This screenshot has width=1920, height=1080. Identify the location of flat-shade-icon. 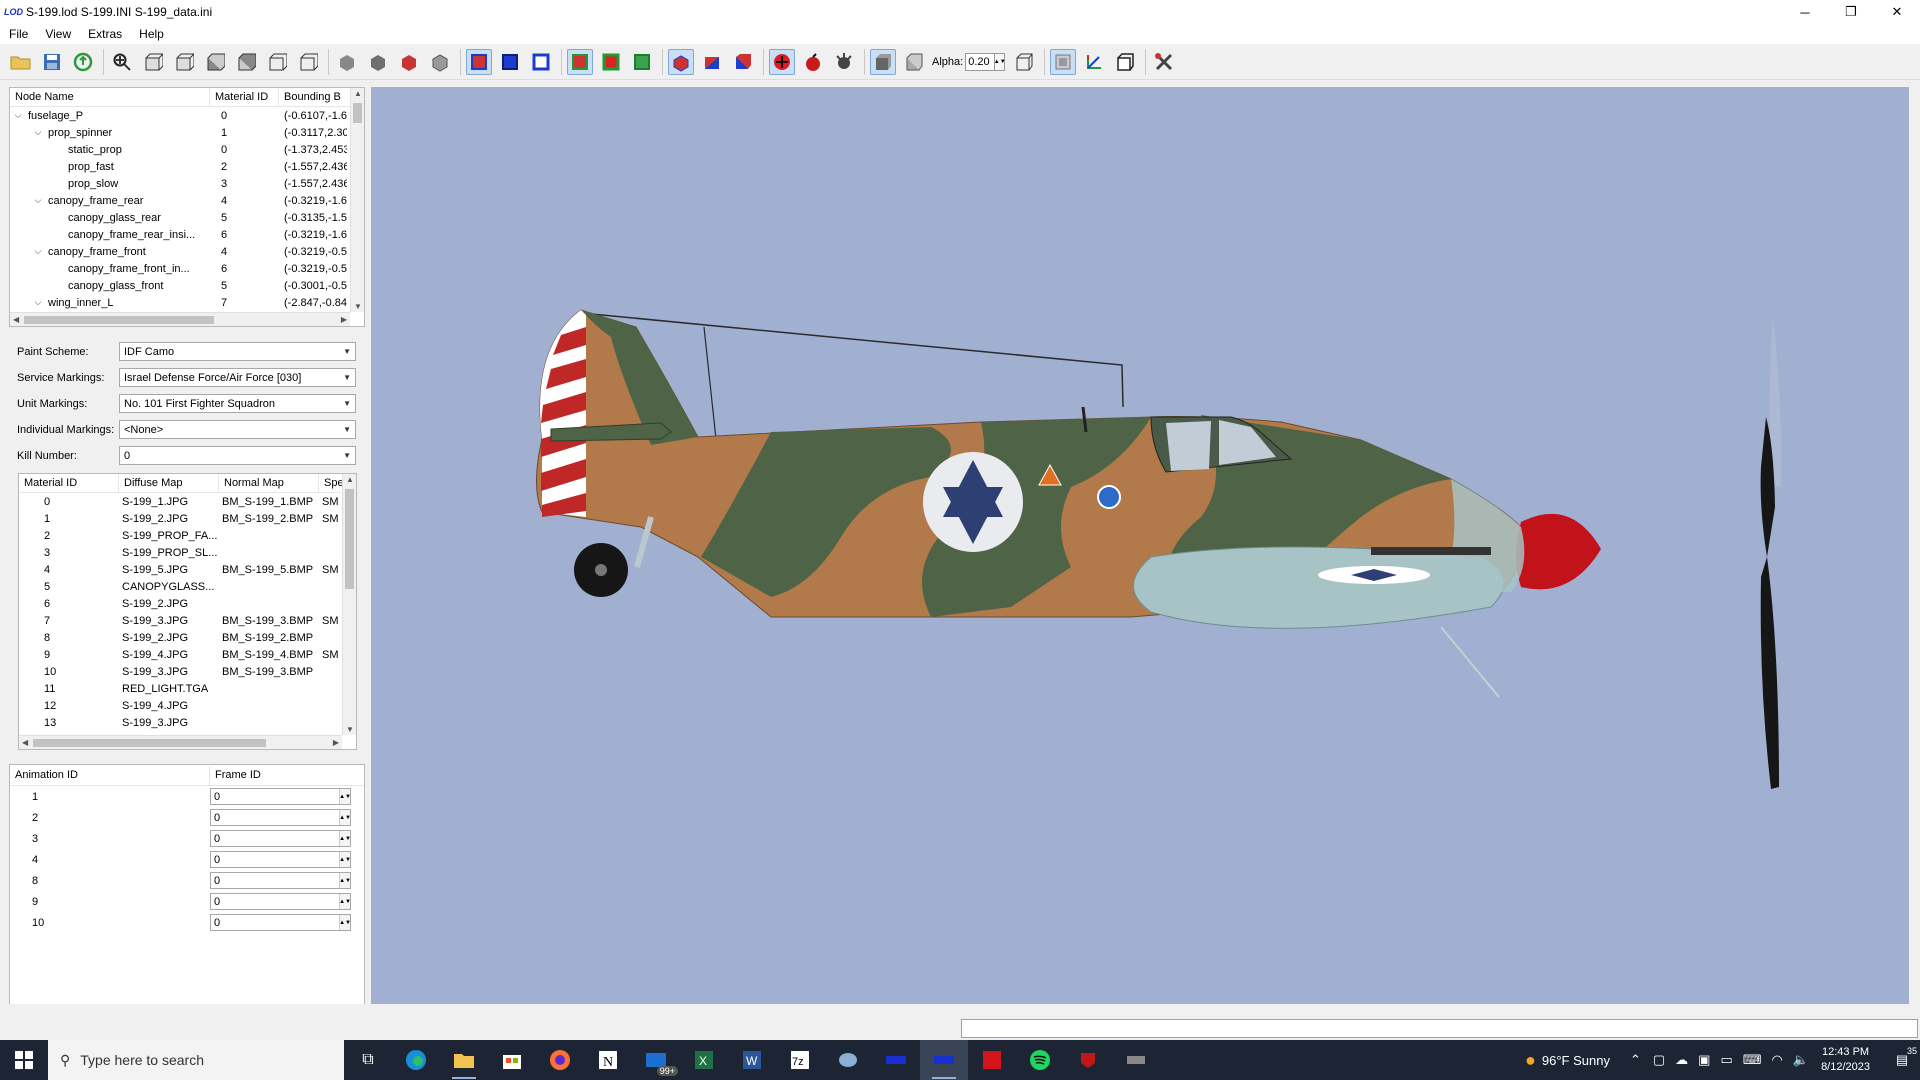
(378, 62).